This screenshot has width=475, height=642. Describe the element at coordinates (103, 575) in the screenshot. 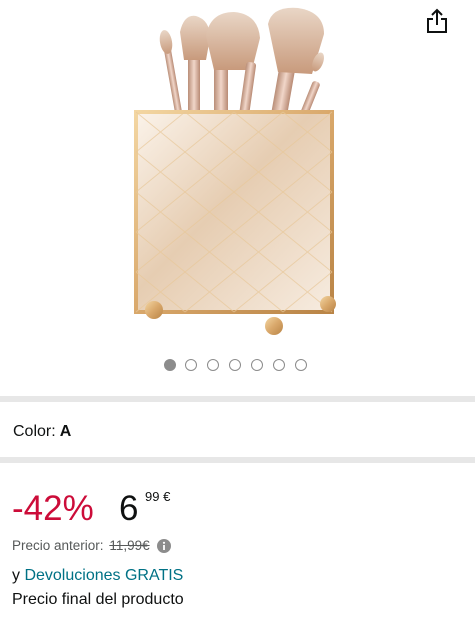

I see `free-returns-link: Devoluciones GRATIS` at that location.